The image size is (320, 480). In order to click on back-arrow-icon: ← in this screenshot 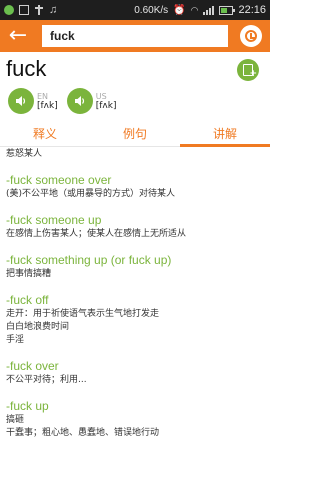, I will do `click(18, 35)`.